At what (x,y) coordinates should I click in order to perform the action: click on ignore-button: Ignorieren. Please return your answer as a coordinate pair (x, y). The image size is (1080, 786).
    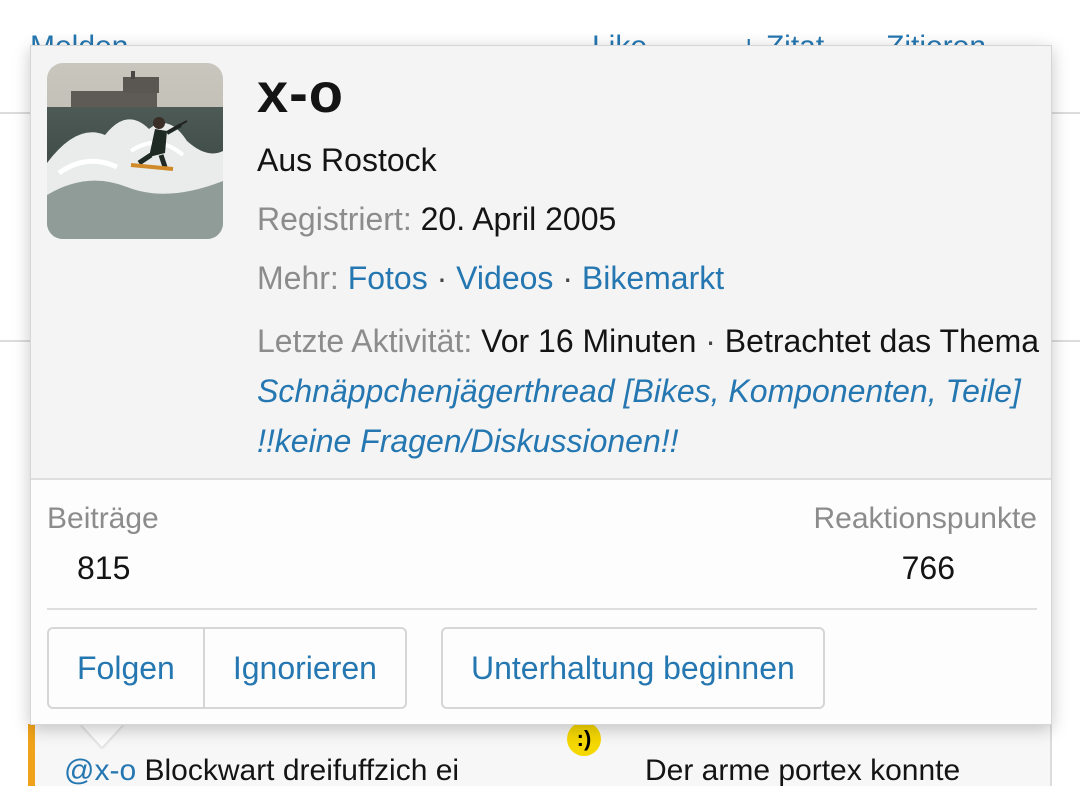
    Looking at the image, I should click on (303, 668).